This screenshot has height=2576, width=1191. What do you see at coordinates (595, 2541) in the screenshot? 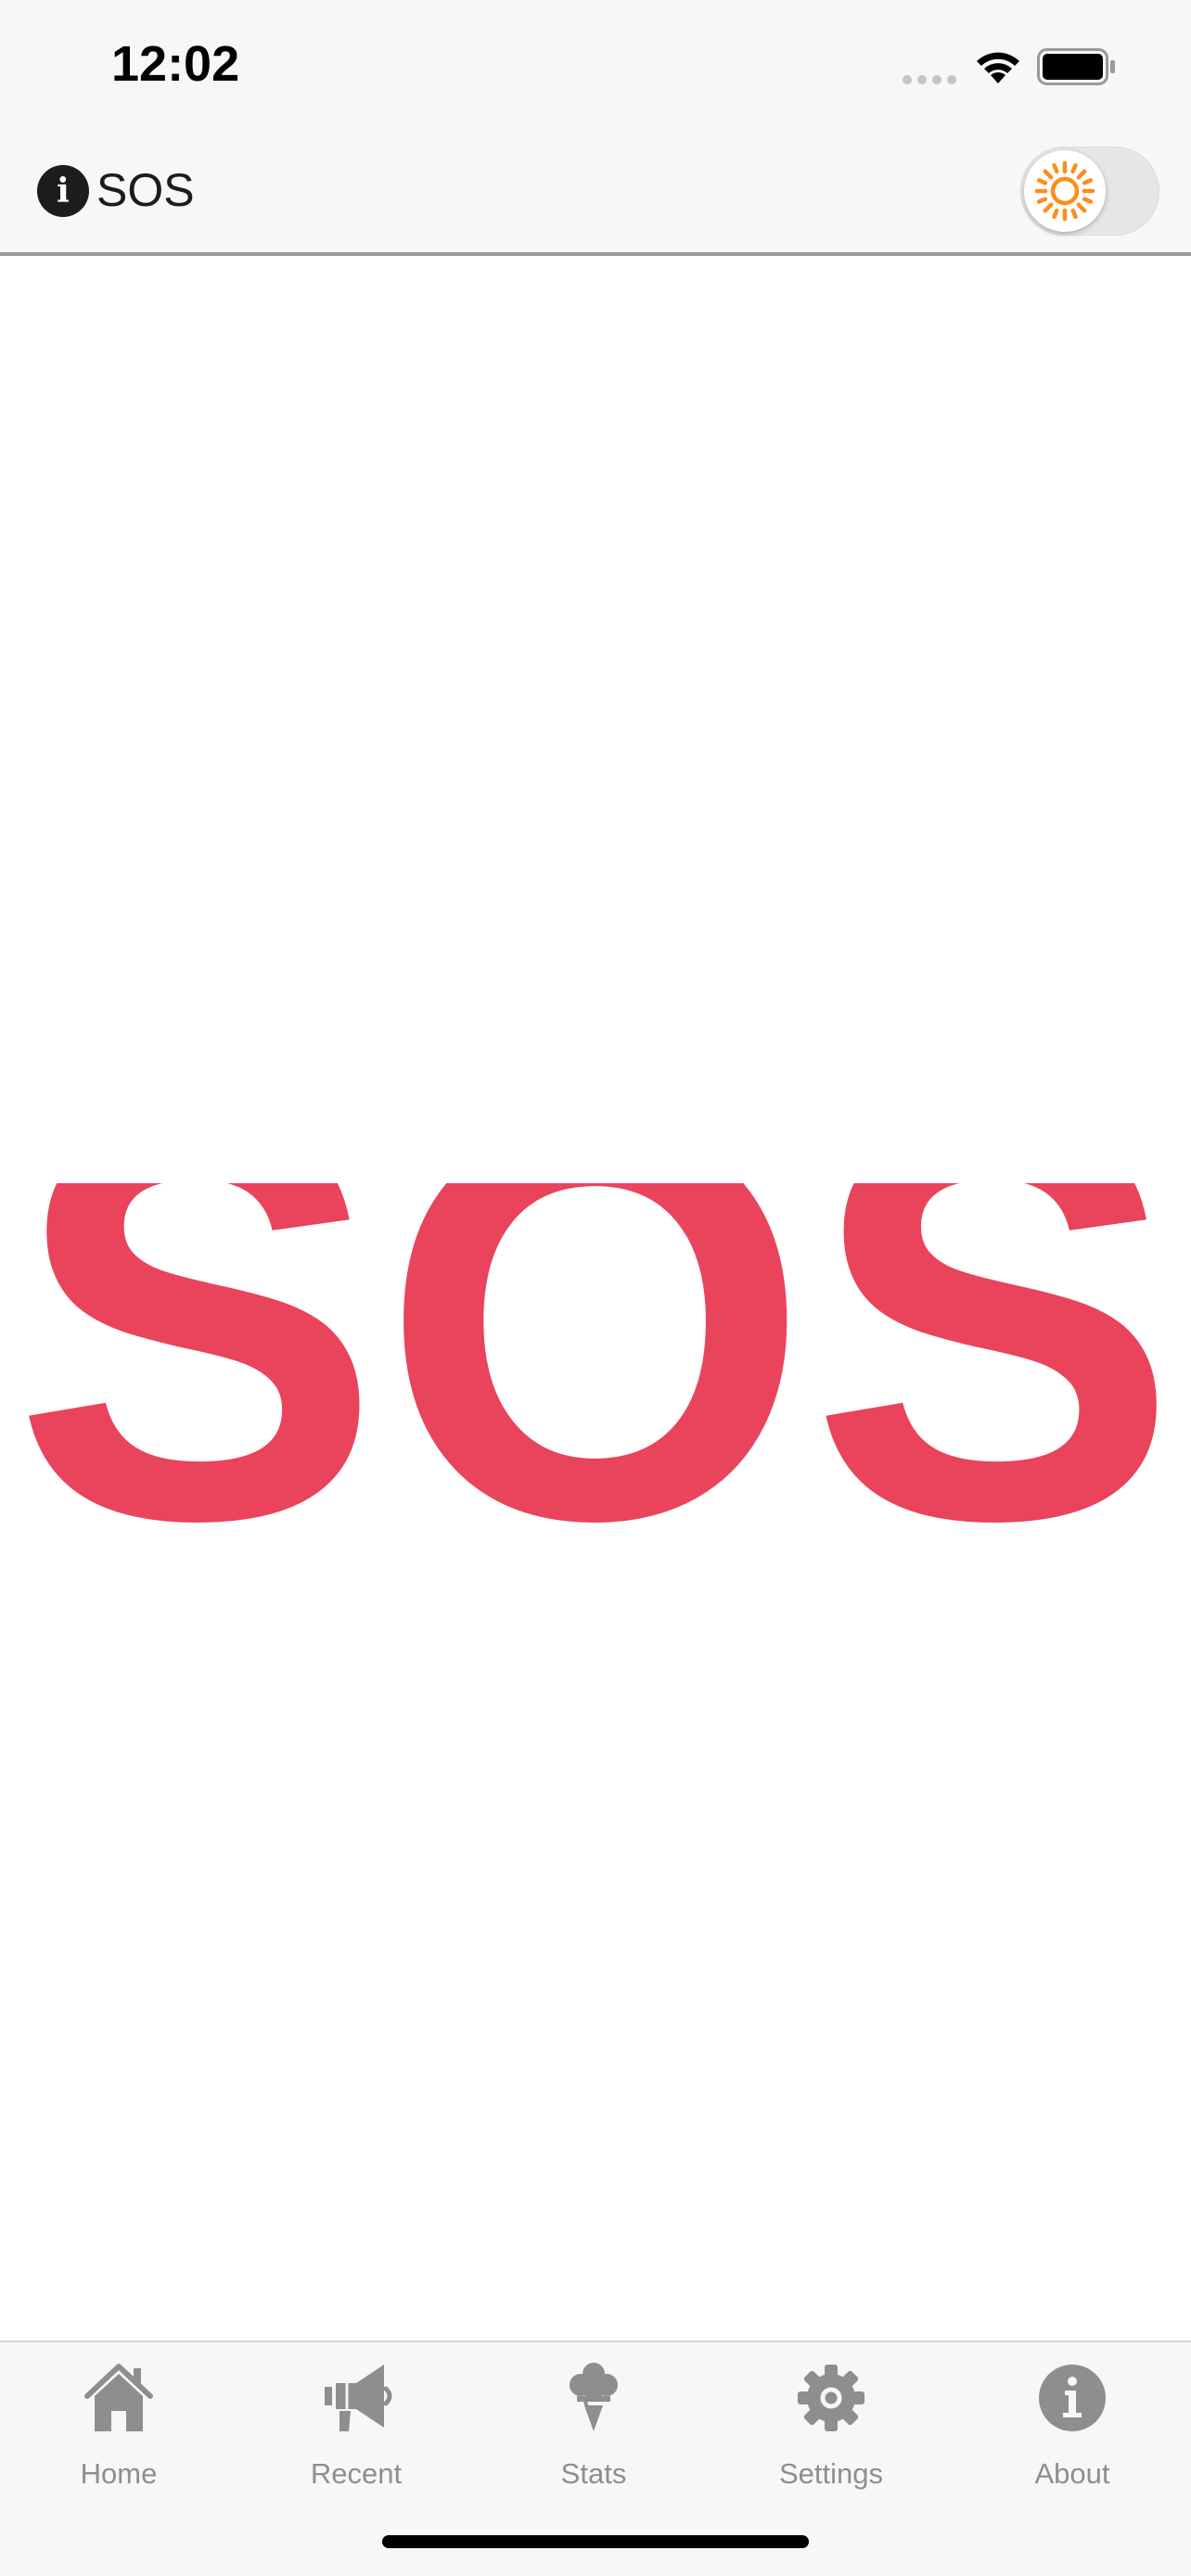
I see `home-indicator` at bounding box center [595, 2541].